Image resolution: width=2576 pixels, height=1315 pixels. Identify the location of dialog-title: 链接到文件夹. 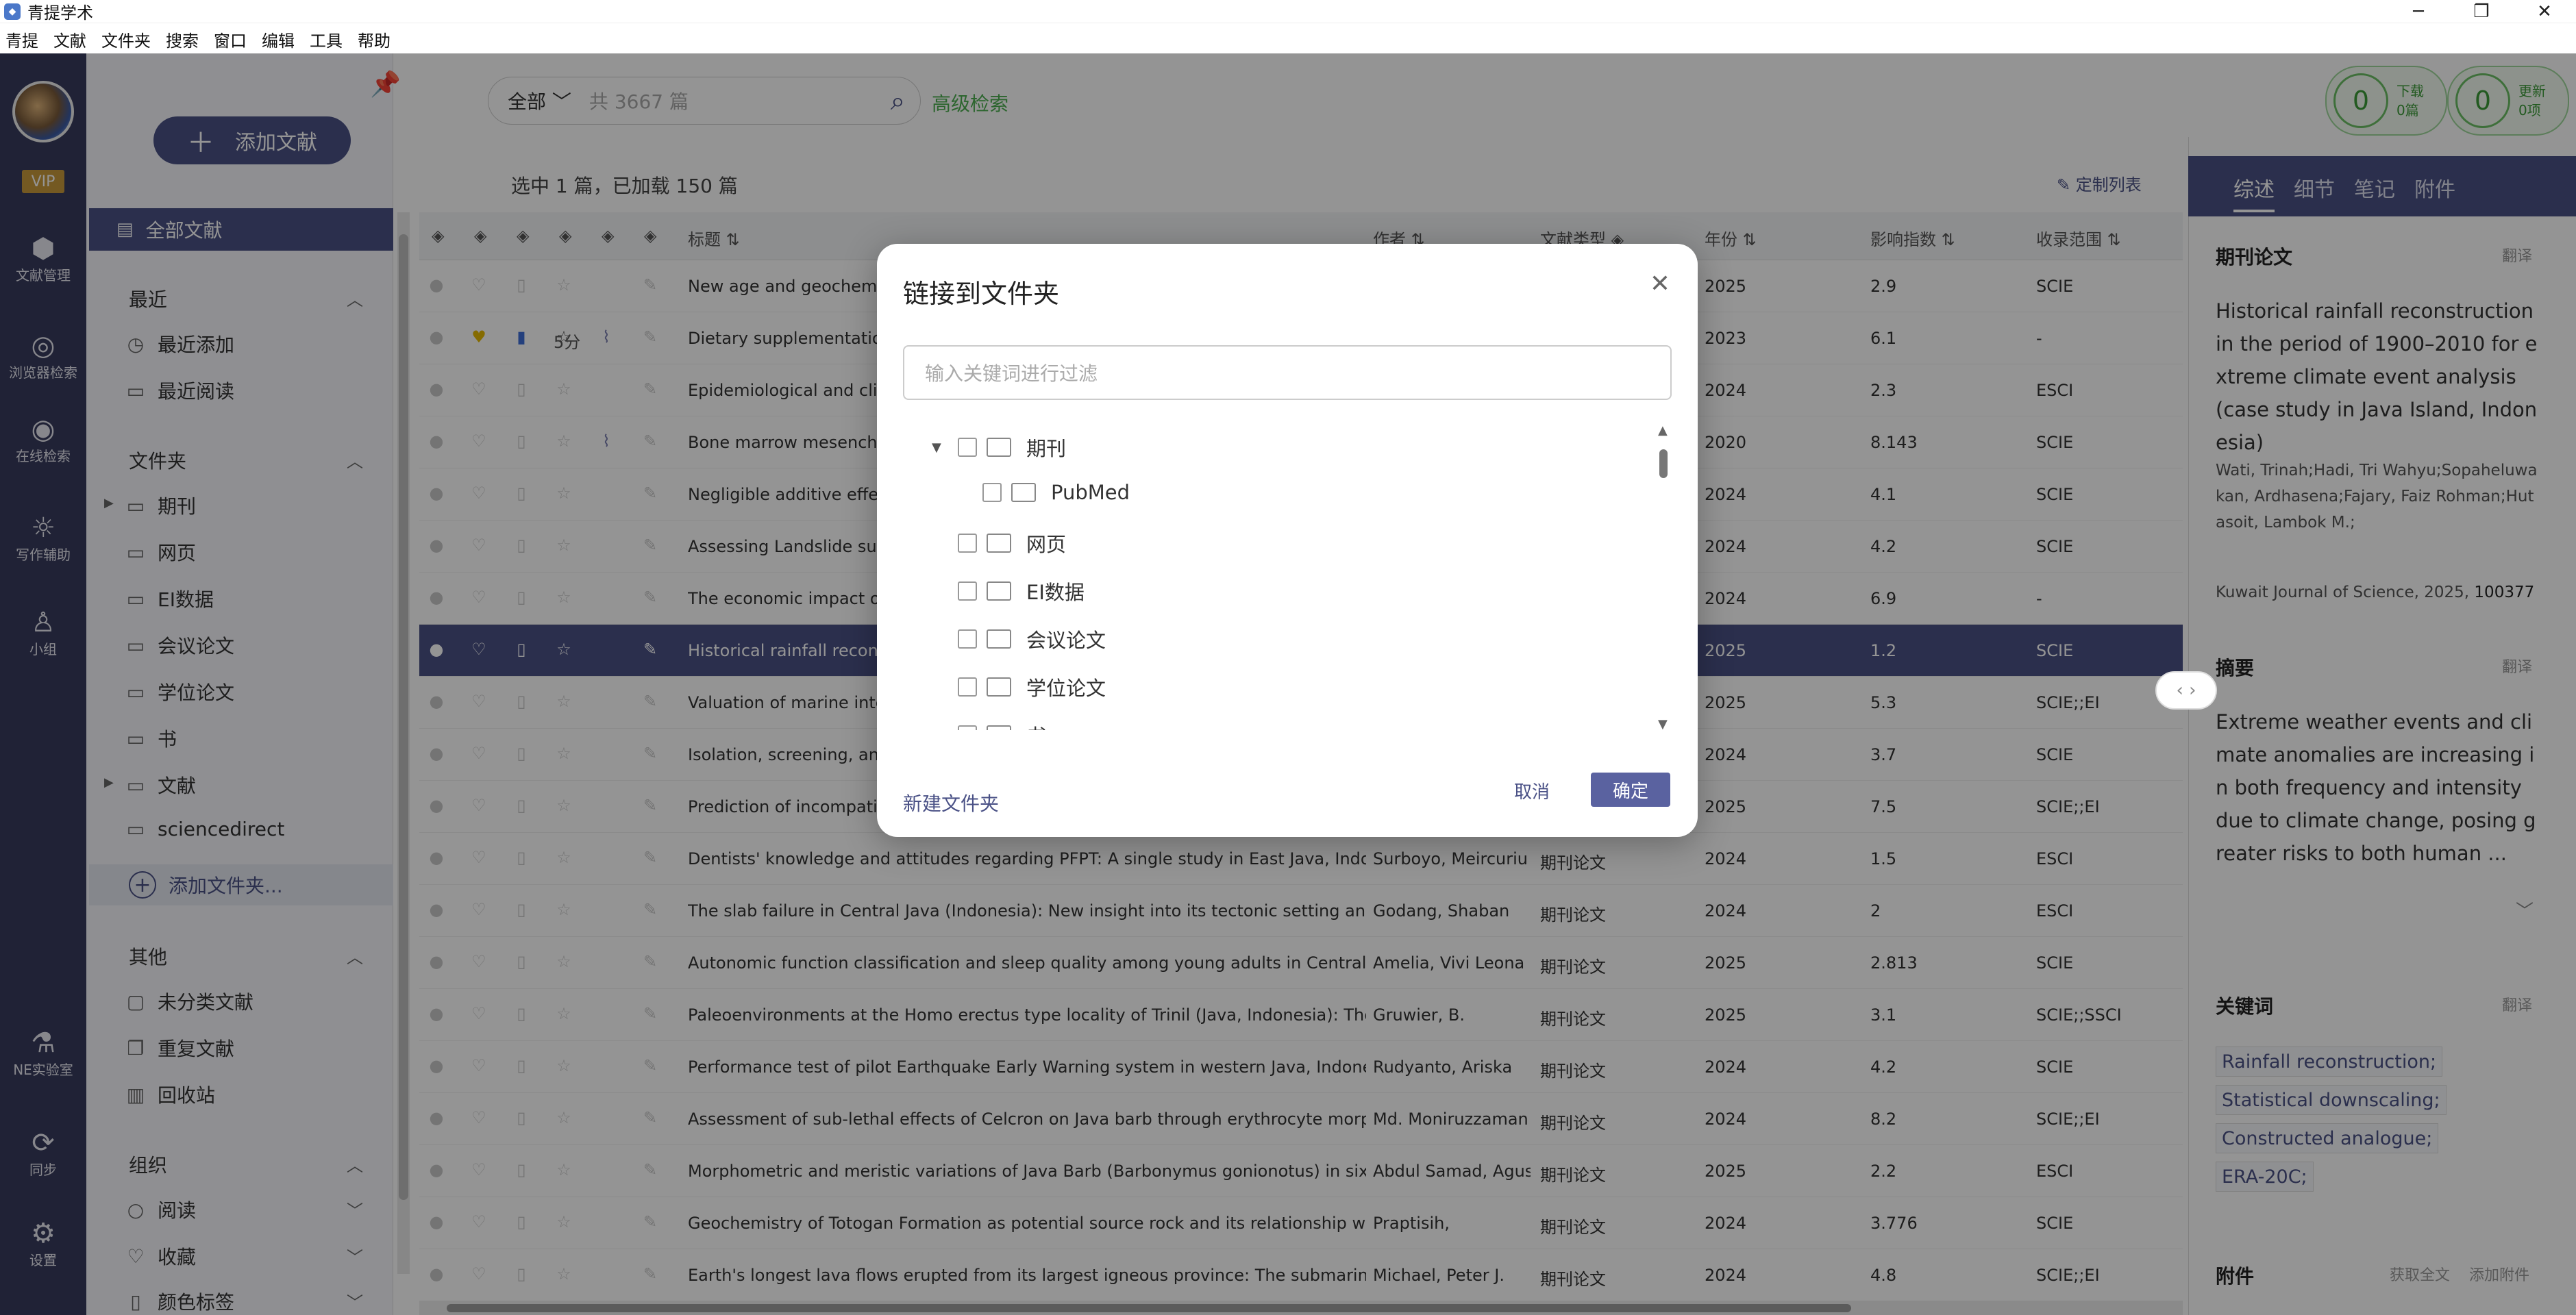
(981, 294).